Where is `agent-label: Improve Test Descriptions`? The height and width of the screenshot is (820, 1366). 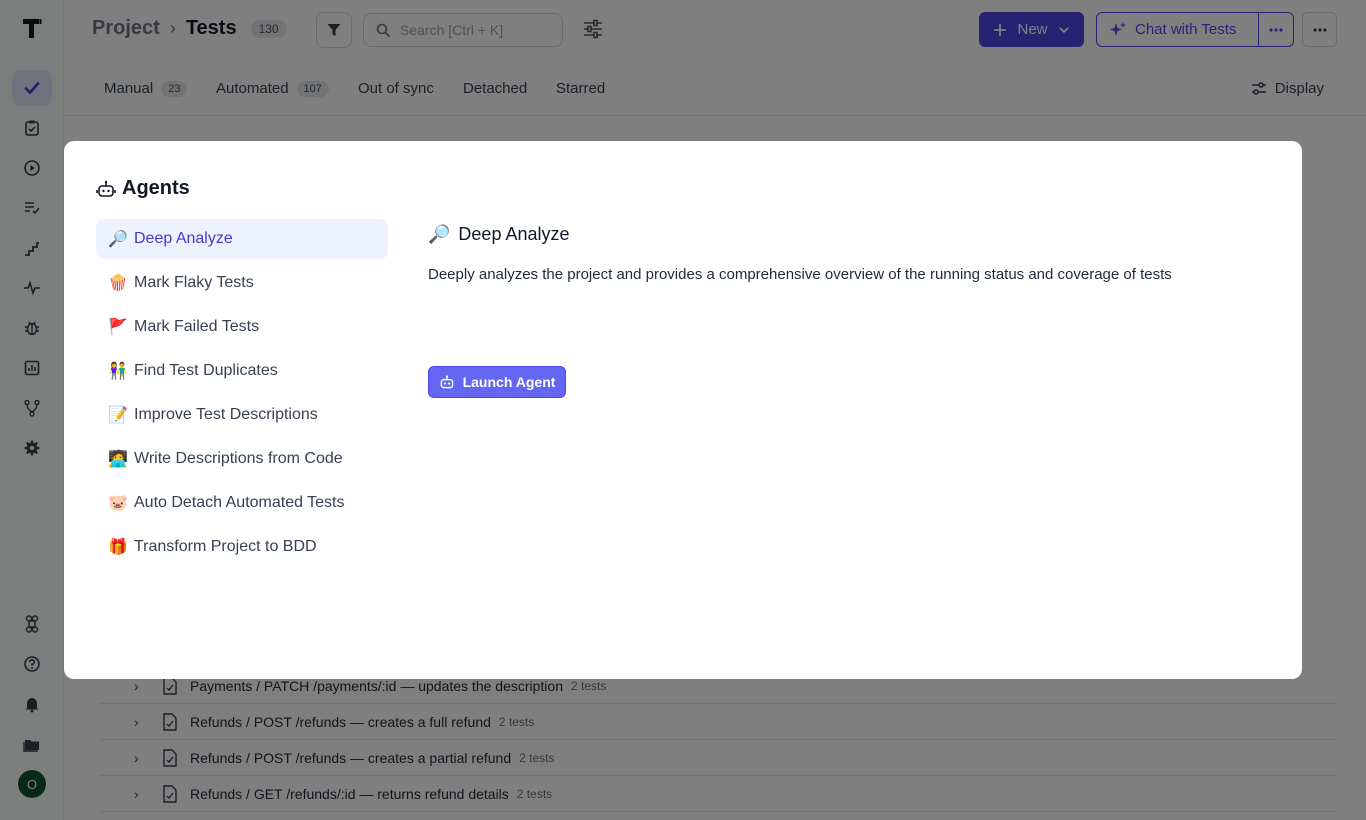 agent-label: Improve Test Descriptions is located at coordinates (226, 414).